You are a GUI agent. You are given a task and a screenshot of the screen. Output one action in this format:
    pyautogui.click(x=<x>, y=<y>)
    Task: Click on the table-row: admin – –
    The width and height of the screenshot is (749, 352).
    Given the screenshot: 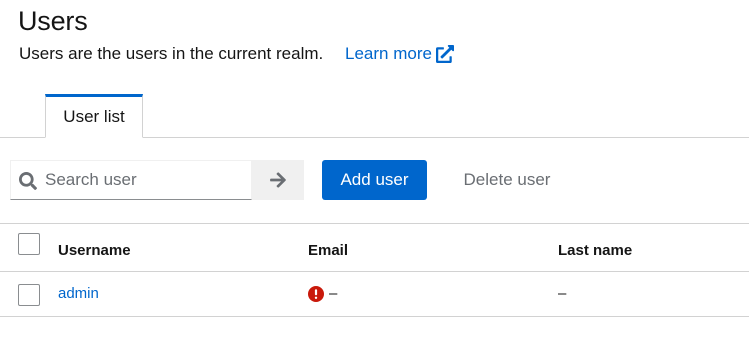 What is the action you would take?
    pyautogui.click(x=374, y=294)
    